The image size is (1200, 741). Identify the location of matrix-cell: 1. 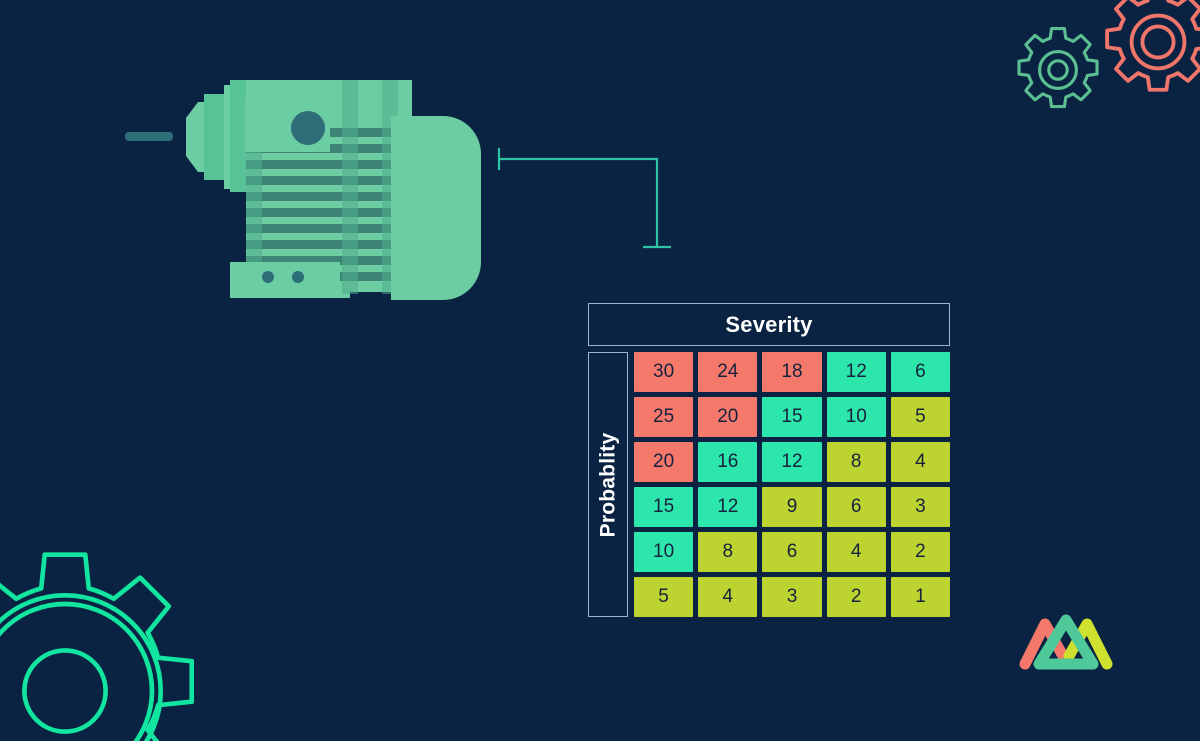
(920, 597).